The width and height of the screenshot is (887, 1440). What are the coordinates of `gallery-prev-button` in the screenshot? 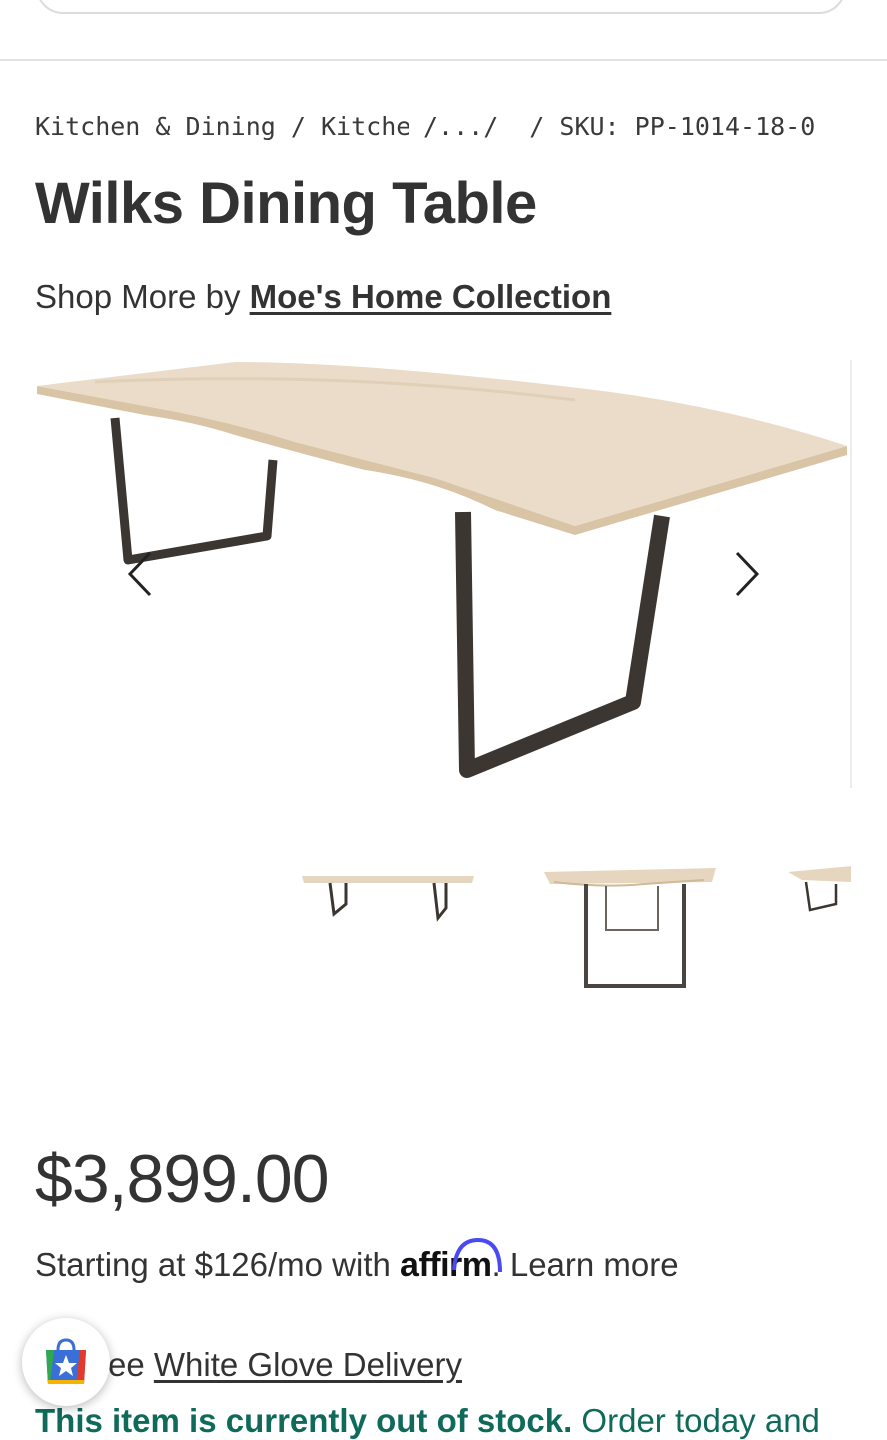 It's located at (139, 574).